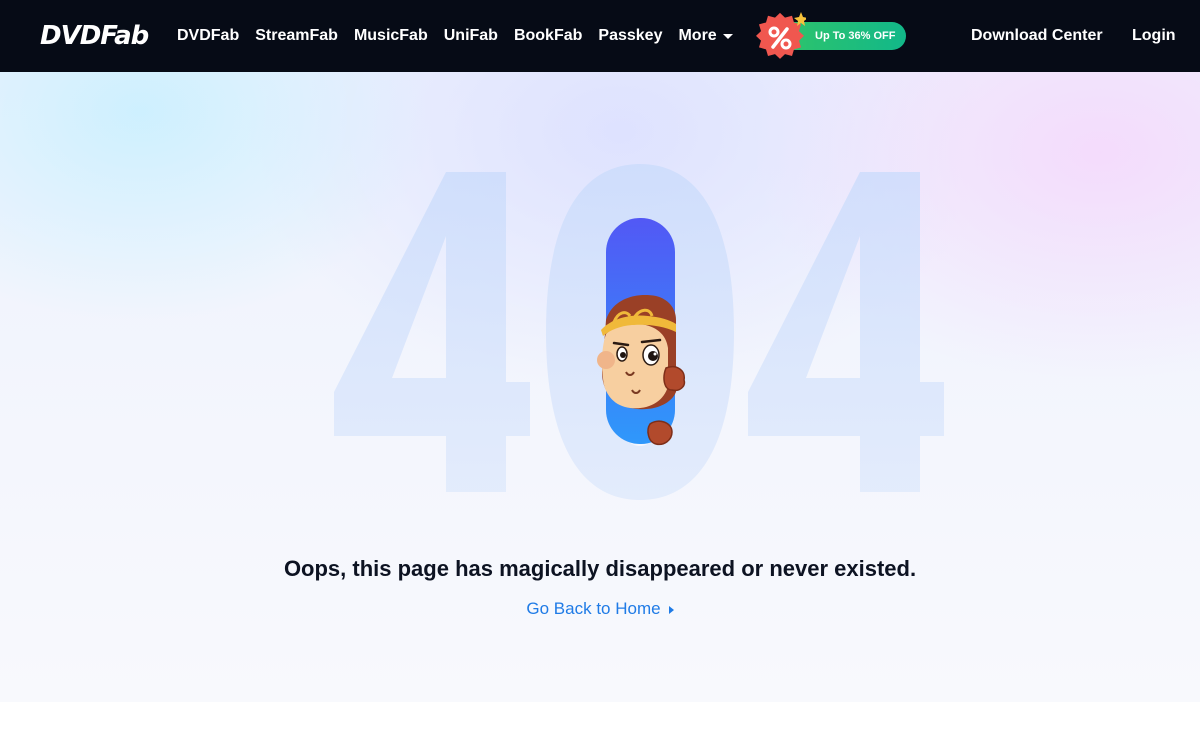 The height and width of the screenshot is (750, 1200). What do you see at coordinates (1154, 36) in the screenshot?
I see `login-link: Login` at bounding box center [1154, 36].